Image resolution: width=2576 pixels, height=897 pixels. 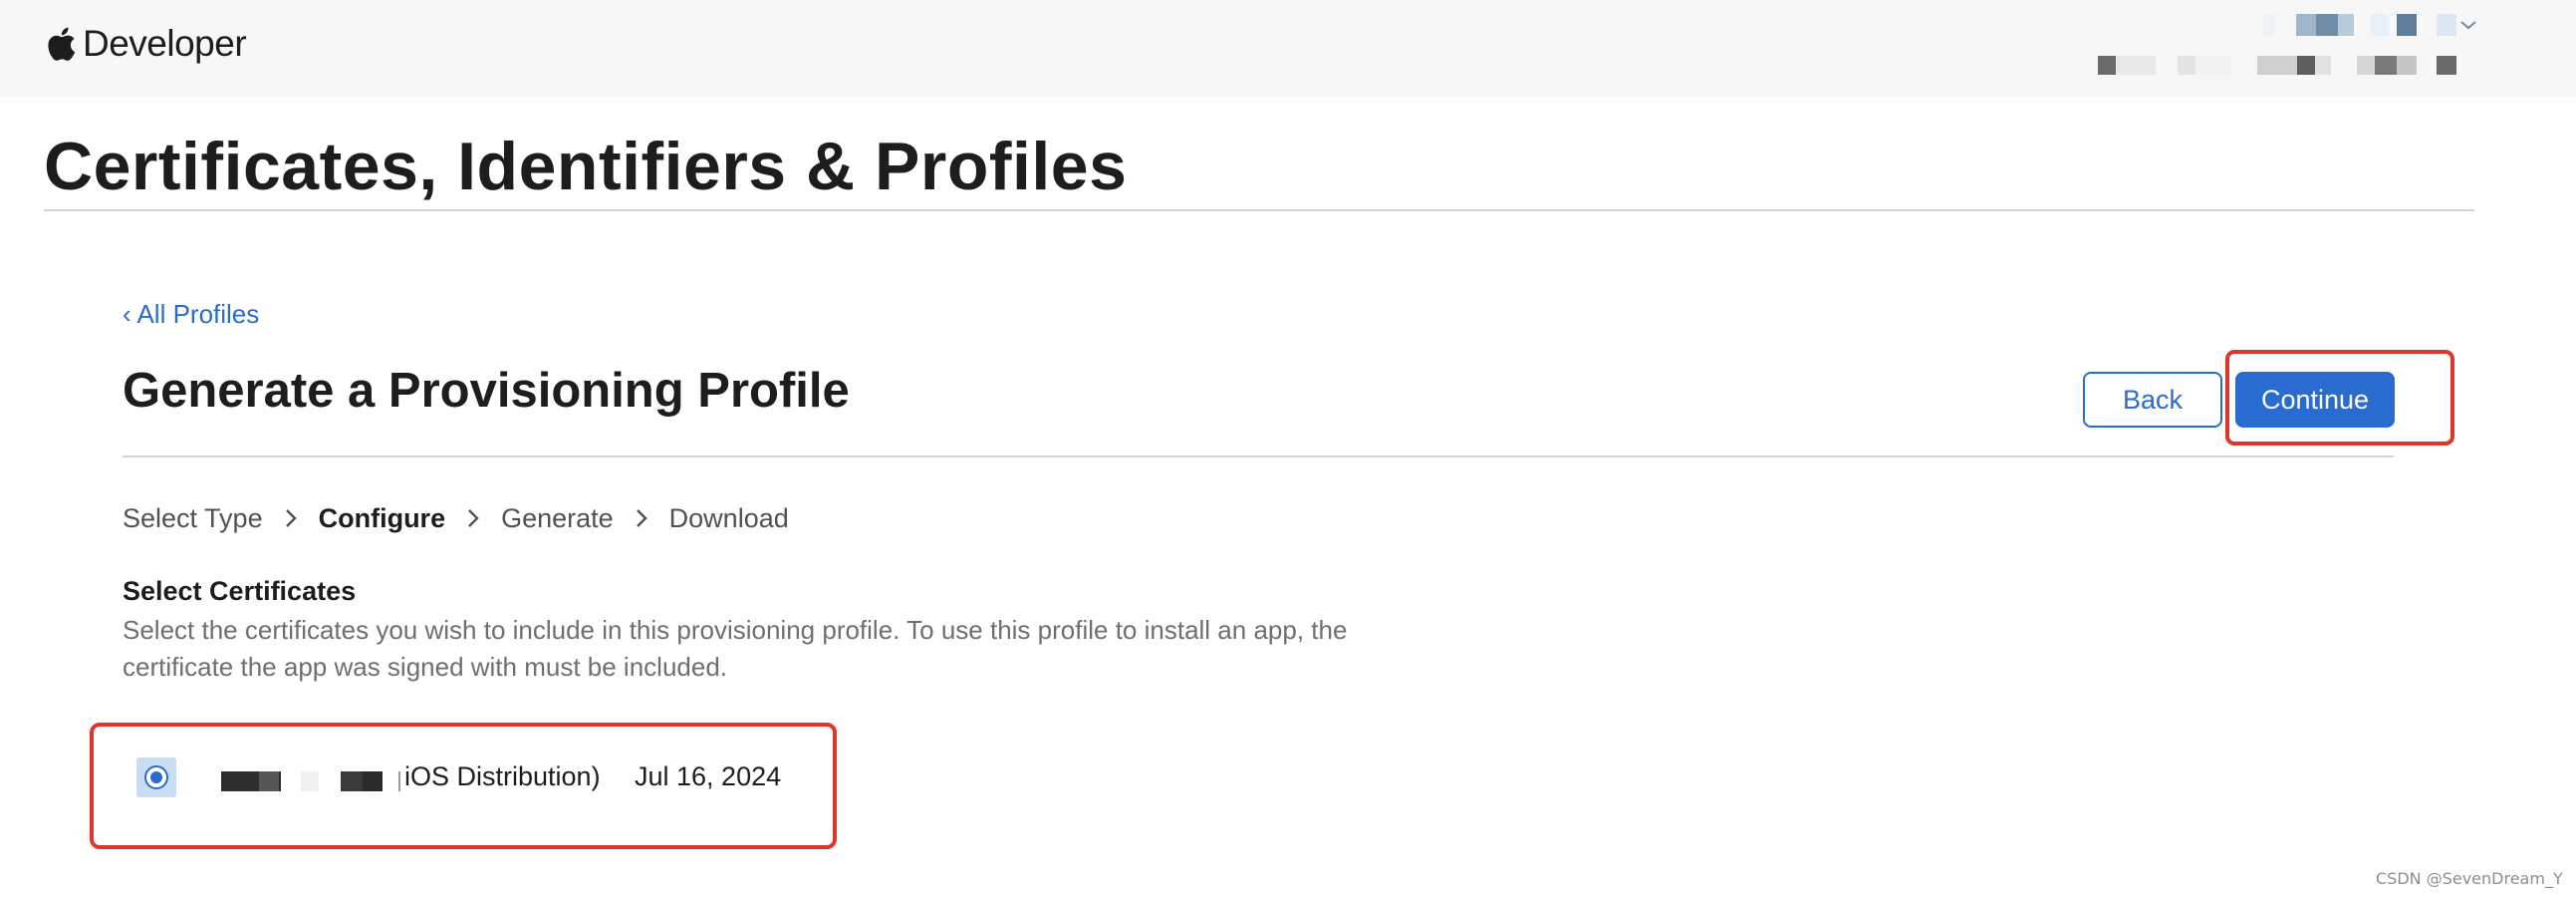 I want to click on brand-label: Developer, so click(x=165, y=43).